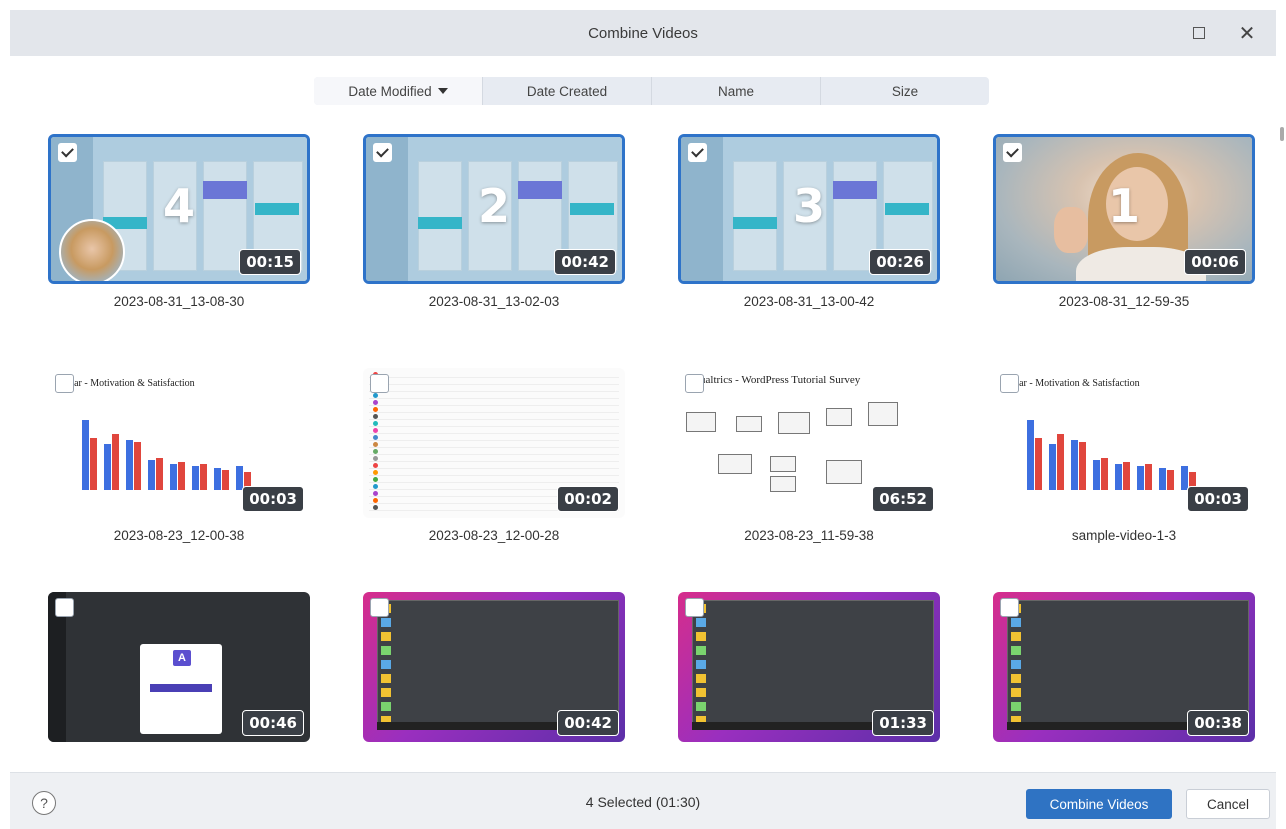  I want to click on sort-tab-label: Date Created, so click(567, 91).